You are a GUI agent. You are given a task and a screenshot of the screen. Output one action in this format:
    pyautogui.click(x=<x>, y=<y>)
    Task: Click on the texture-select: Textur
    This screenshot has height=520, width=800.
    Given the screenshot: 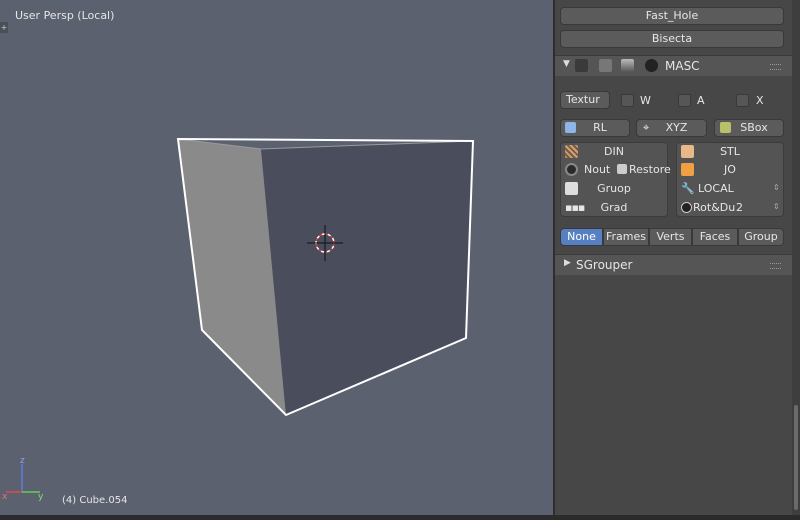 What is the action you would take?
    pyautogui.click(x=585, y=100)
    